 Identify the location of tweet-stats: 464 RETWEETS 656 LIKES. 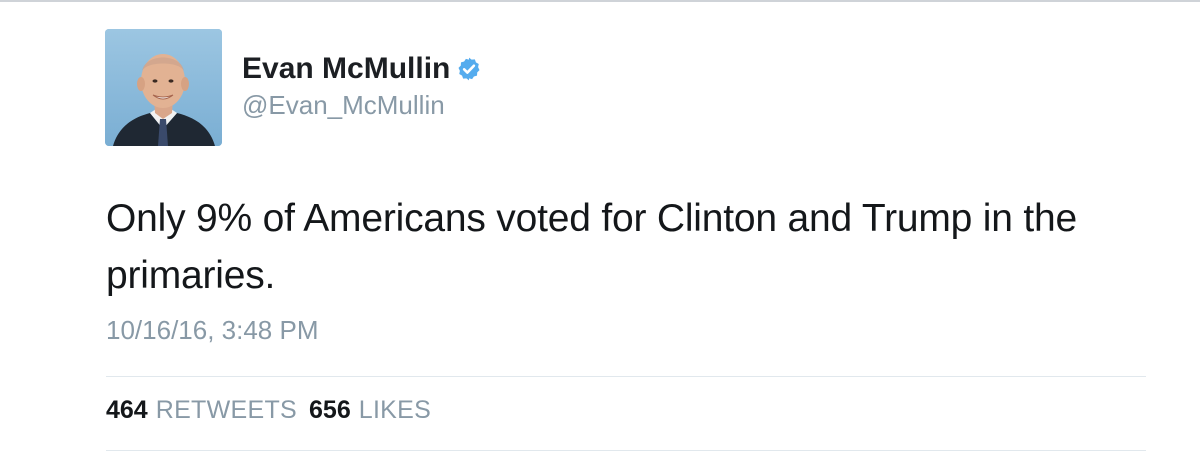
(268, 410).